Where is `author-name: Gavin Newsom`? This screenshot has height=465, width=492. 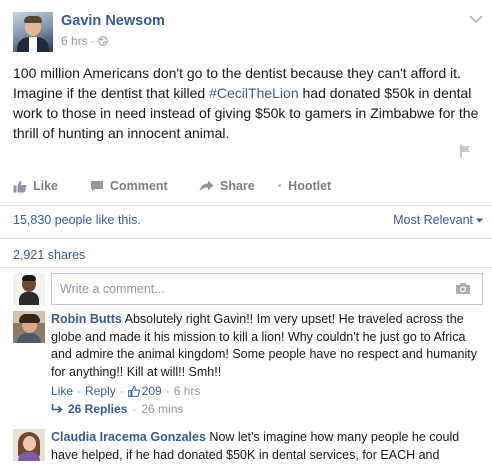
author-name: Gavin Newsom is located at coordinates (113, 21).